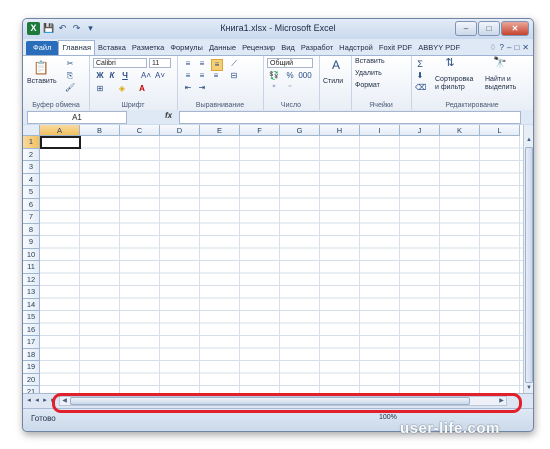 This screenshot has width=550, height=449. What do you see at coordinates (100, 130) in the screenshot?
I see `column-header: B` at bounding box center [100, 130].